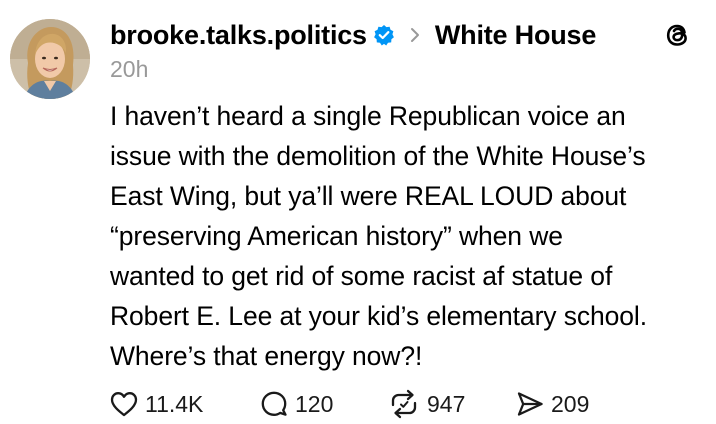 This screenshot has height=424, width=716. Describe the element at coordinates (336, 236) in the screenshot. I see `post-body-line: “preserving American history” when we` at that location.